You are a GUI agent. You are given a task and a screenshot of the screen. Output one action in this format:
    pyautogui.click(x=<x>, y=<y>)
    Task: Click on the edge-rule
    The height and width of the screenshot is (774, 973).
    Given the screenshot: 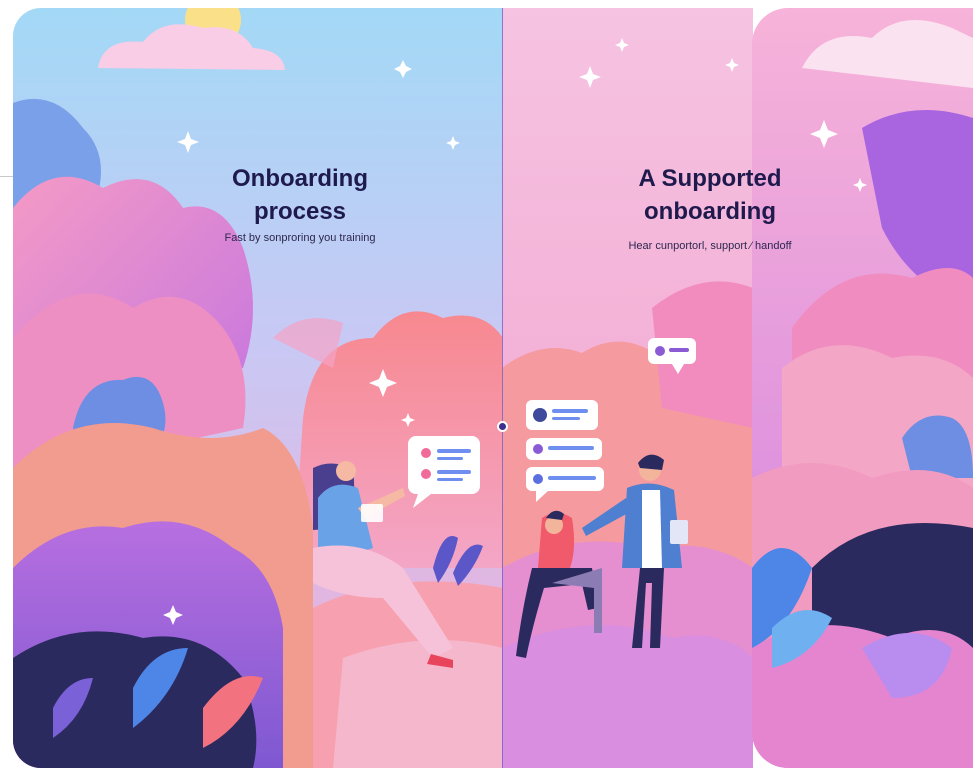 What is the action you would take?
    pyautogui.click(x=6, y=176)
    